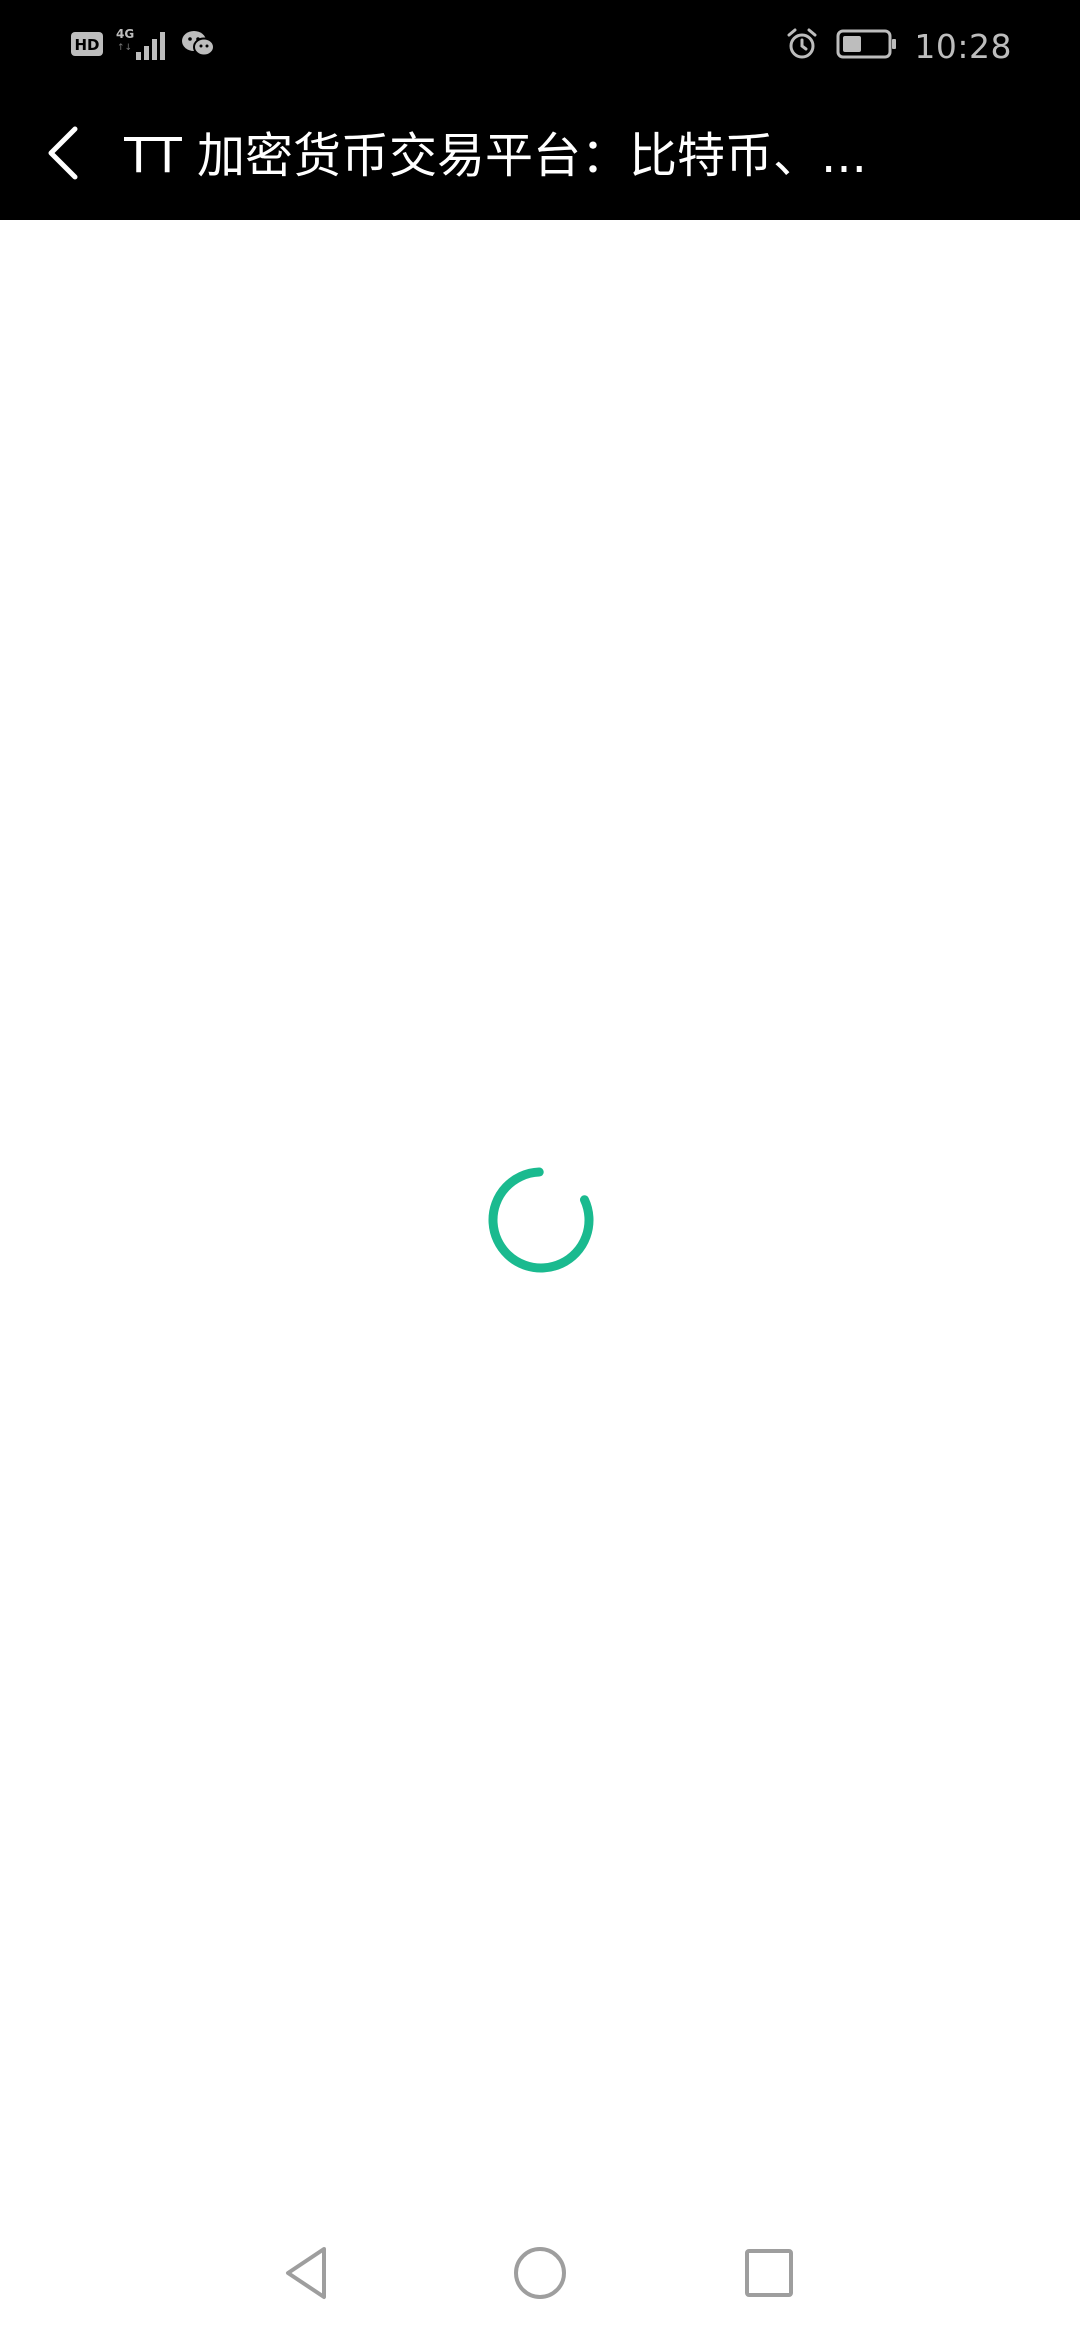 The height and width of the screenshot is (2340, 1080). I want to click on svg-text: HD, so click(86, 45).